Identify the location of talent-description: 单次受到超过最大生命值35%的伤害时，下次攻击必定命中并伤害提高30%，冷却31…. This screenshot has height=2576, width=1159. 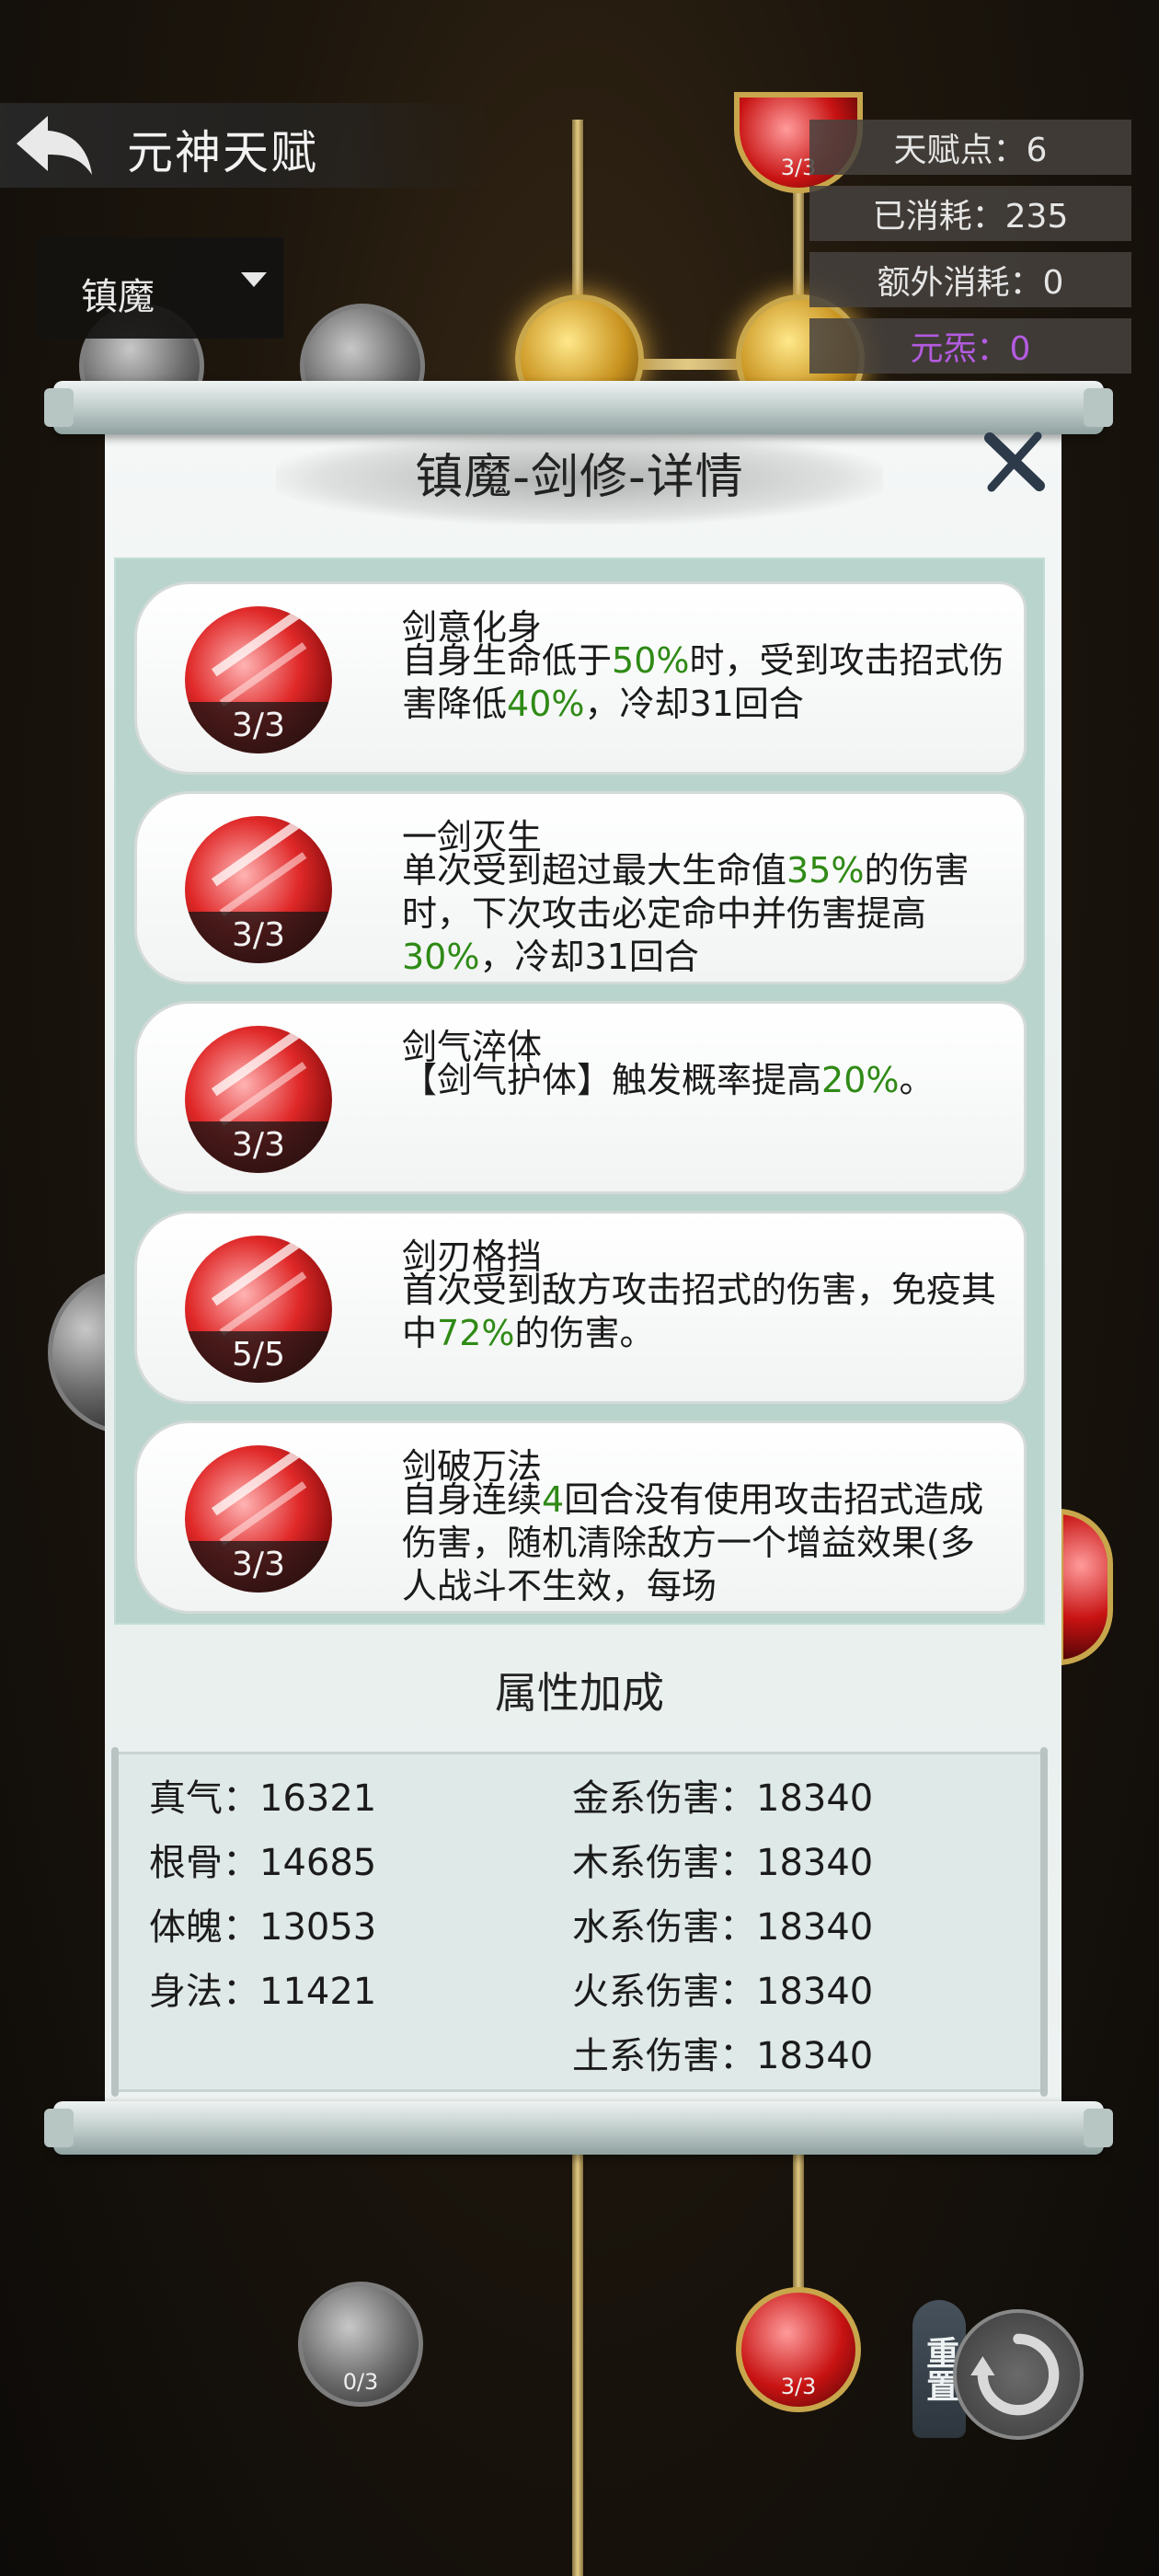
(705, 914).